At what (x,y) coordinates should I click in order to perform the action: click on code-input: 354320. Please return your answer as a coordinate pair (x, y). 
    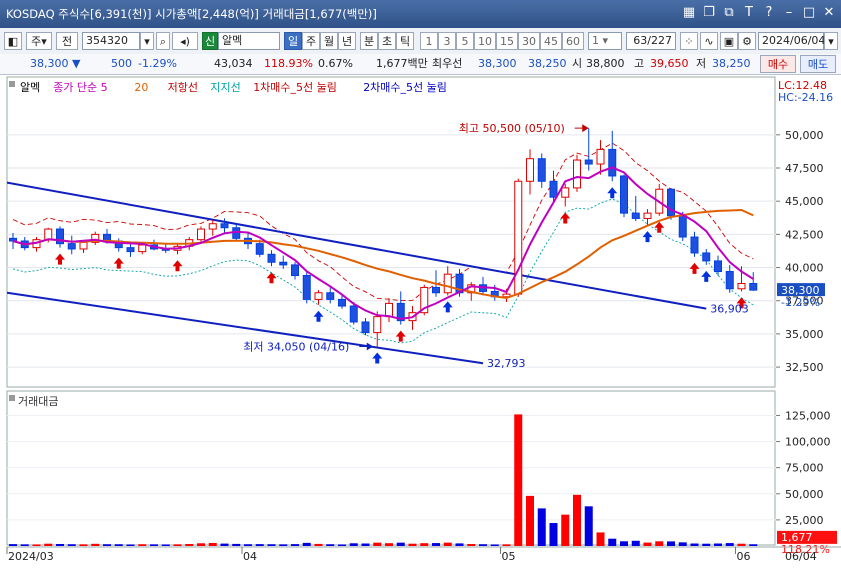
    Looking at the image, I should click on (111, 41).